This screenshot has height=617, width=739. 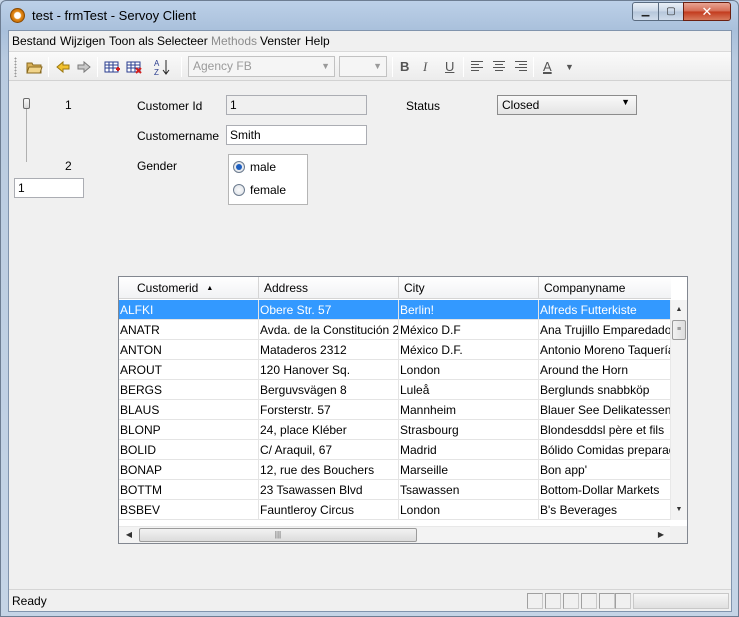 I want to click on table-cell: Antonio Moreno Taquería, so click(x=605, y=350).